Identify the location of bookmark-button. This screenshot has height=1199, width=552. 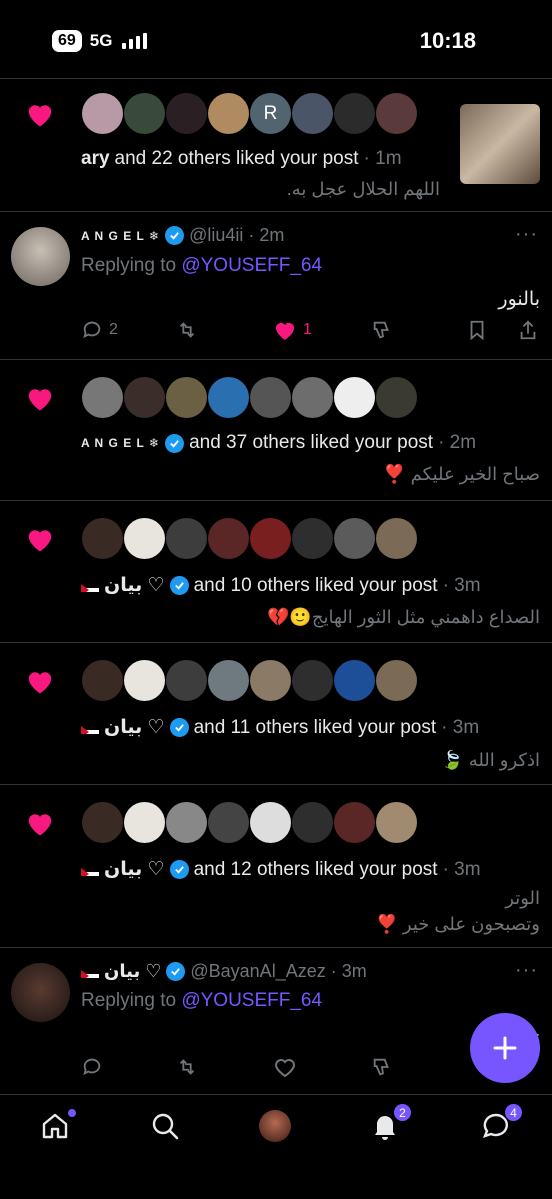
(477, 330).